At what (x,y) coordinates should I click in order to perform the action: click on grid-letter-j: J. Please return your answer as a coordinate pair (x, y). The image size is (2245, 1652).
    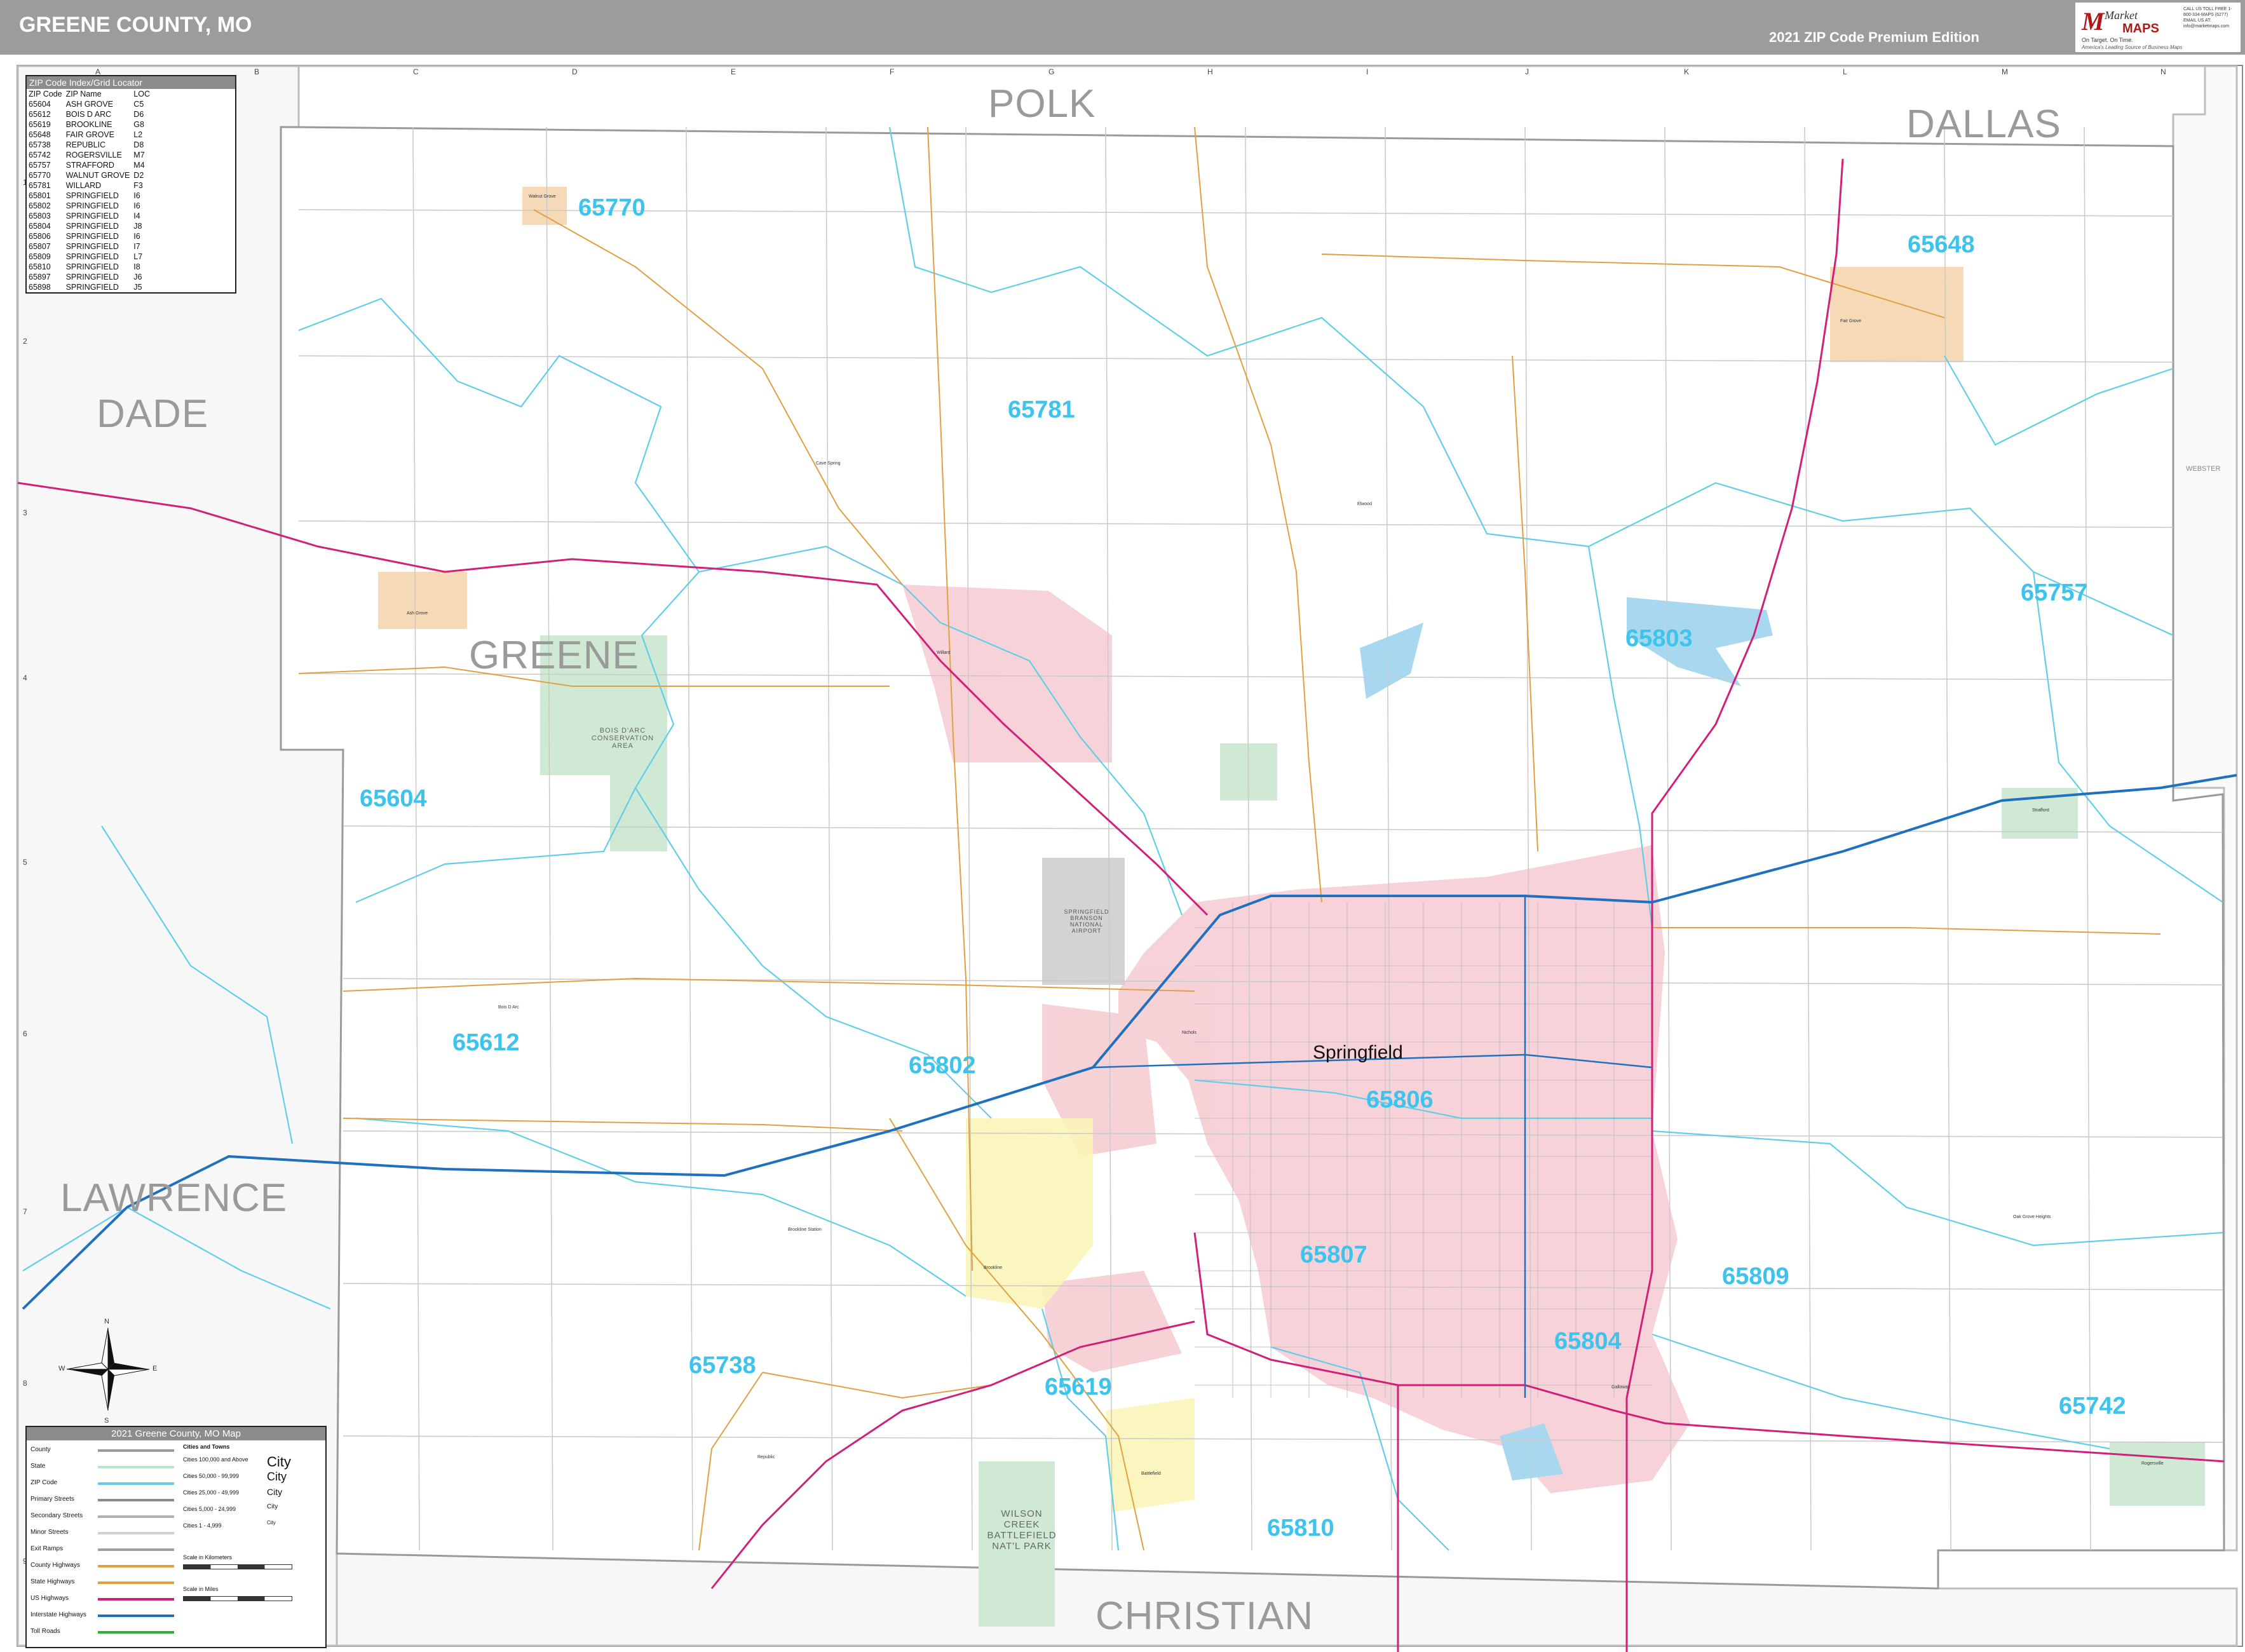
    Looking at the image, I should click on (1527, 71).